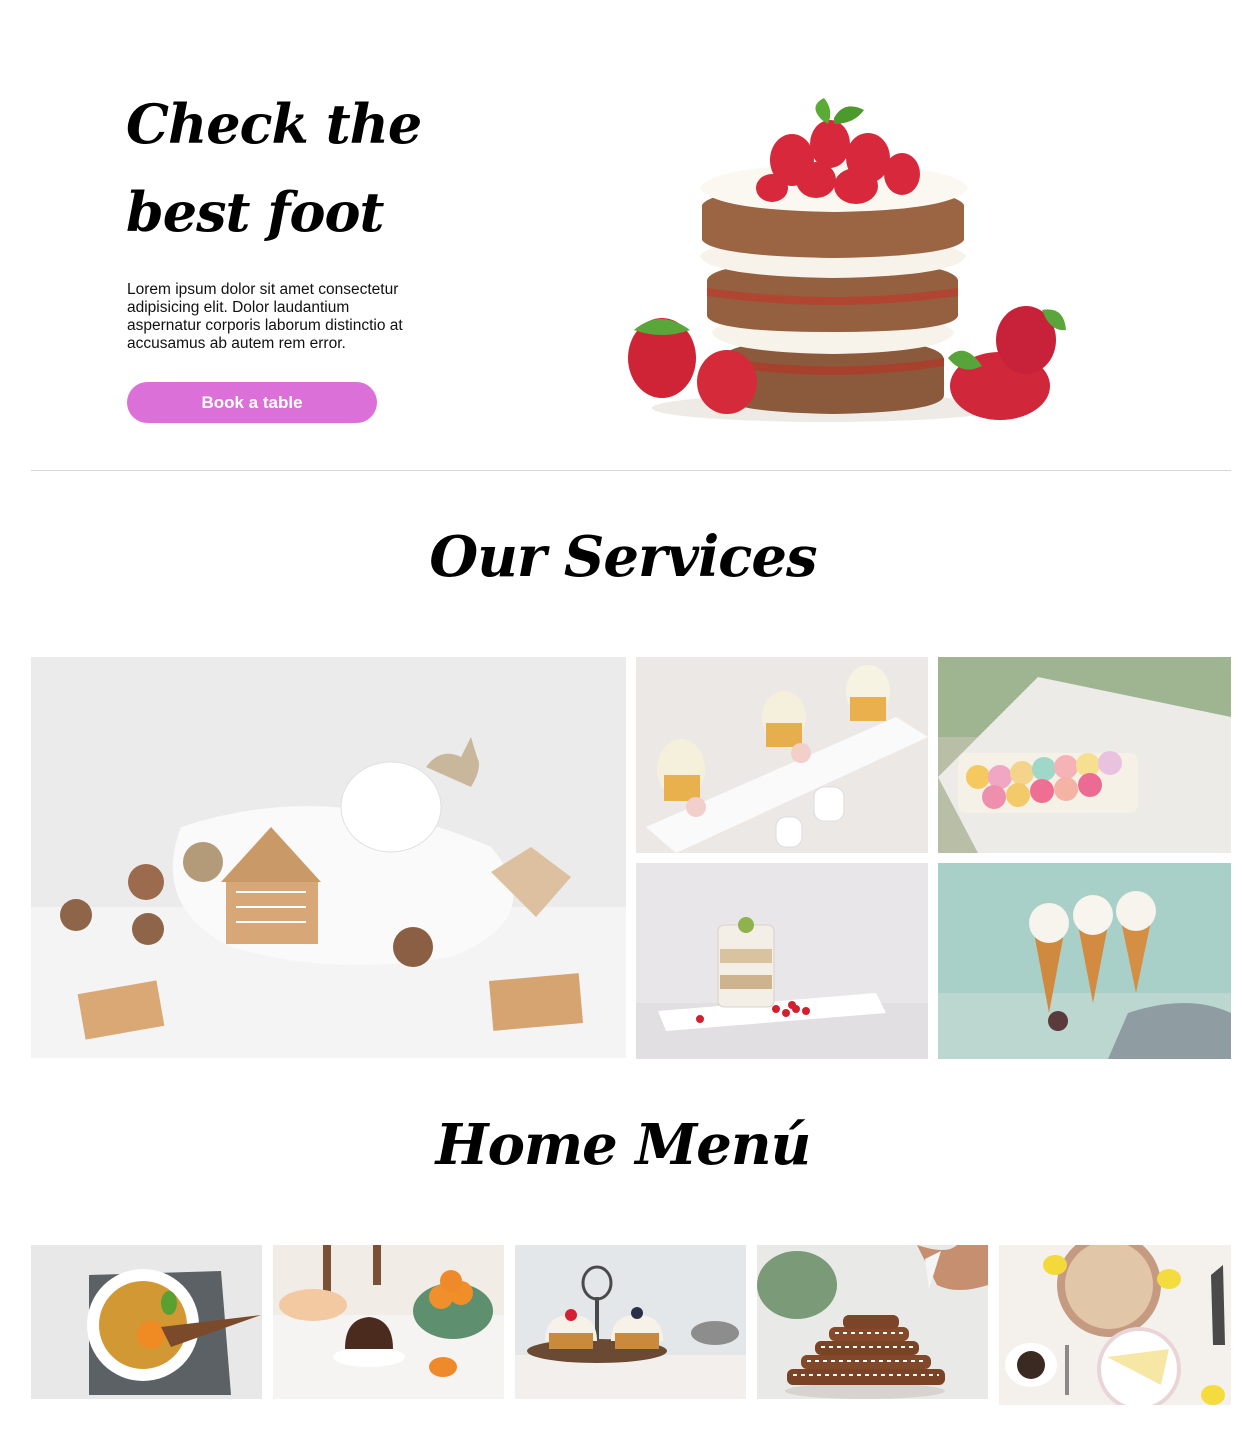 The image size is (1246, 1455). Describe the element at coordinates (276, 168) in the screenshot. I see `hero-title: Check the best foot` at that location.